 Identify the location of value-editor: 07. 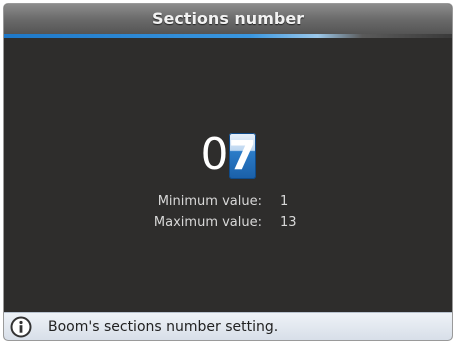
(228, 157).